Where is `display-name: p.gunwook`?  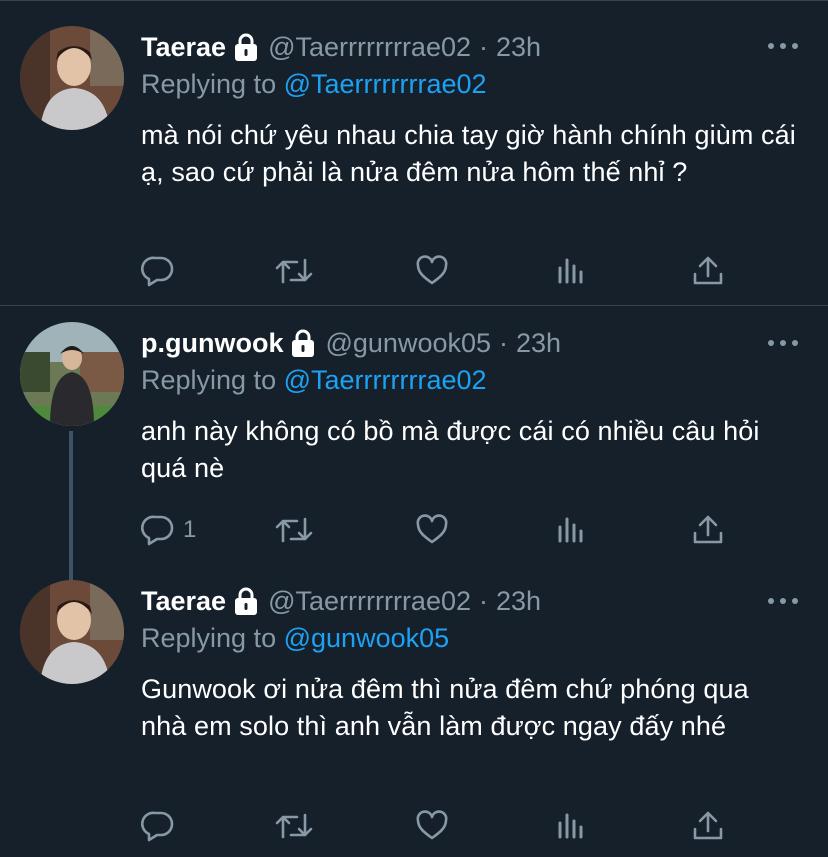 display-name: p.gunwook is located at coordinates (212, 343).